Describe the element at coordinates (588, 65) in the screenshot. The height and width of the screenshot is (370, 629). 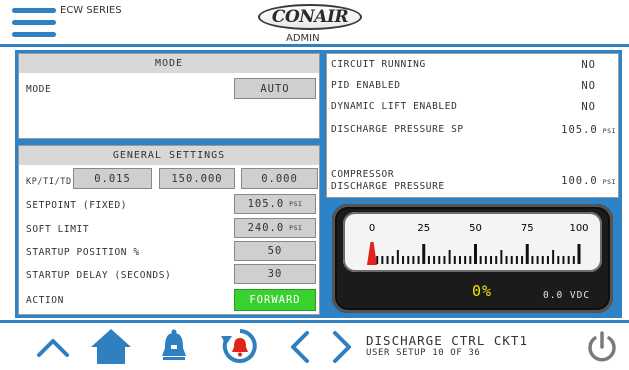
I see `status-value-circuit-running: NO` at that location.